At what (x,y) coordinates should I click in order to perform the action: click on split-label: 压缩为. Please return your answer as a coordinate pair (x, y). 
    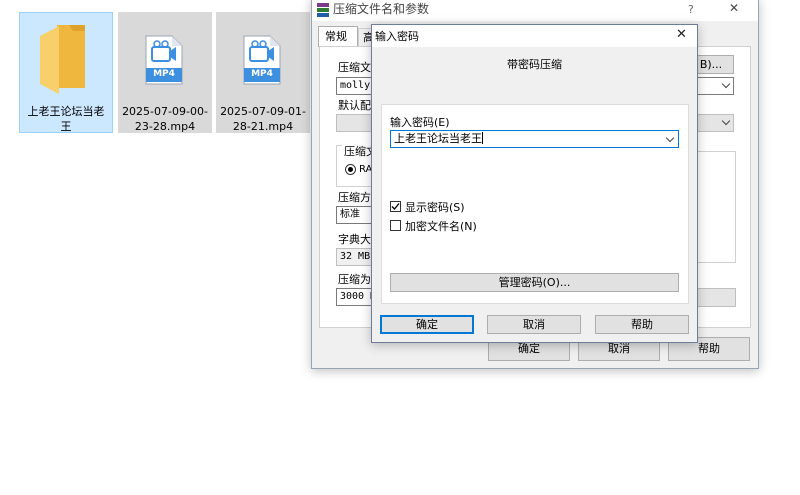
    Looking at the image, I should click on (354, 279).